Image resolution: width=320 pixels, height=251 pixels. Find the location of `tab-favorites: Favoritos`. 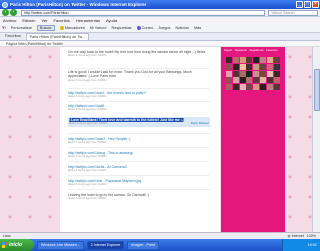

tab-favorites: Favoritos is located at coordinates (13, 36).